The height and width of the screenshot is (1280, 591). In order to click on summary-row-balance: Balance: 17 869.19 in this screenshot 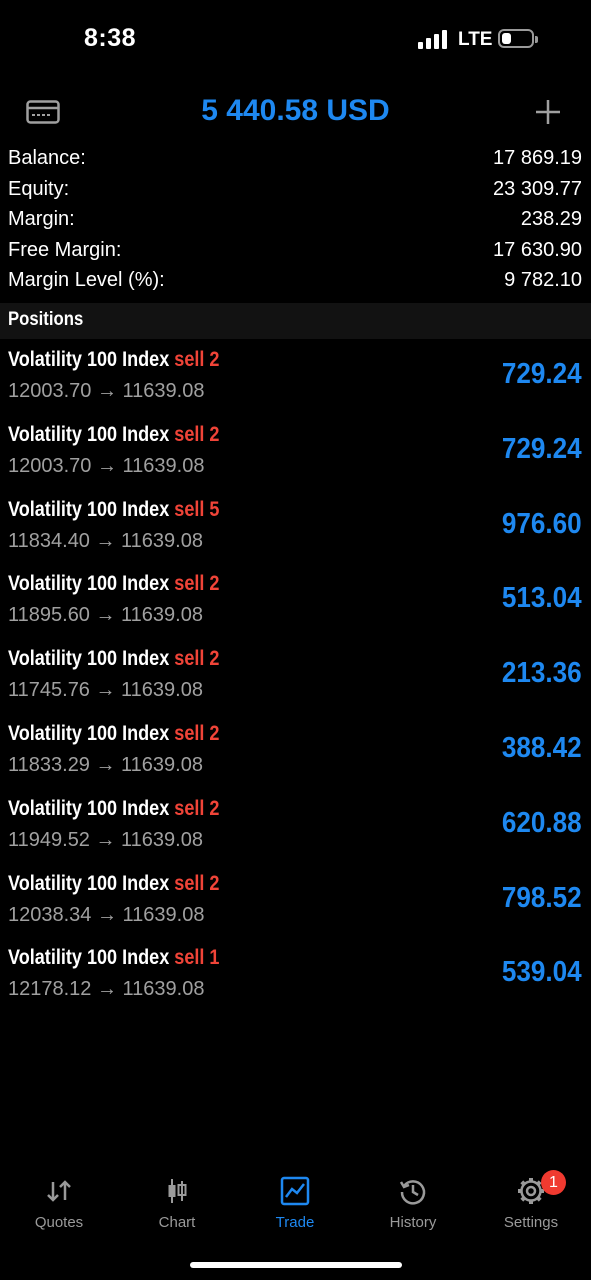, I will do `click(295, 160)`.